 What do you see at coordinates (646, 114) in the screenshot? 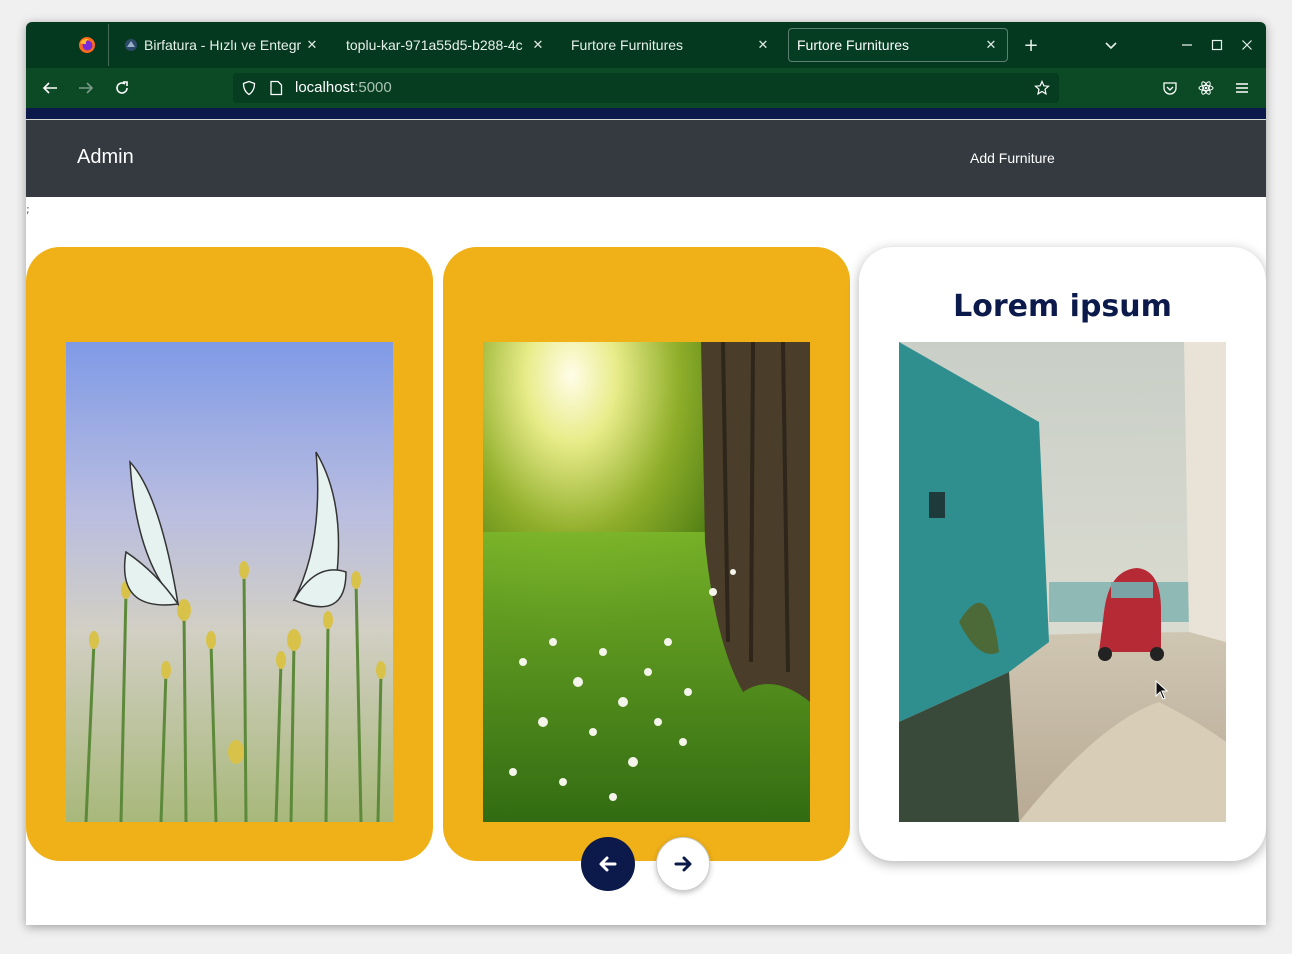
I see `page-top-strip` at bounding box center [646, 114].